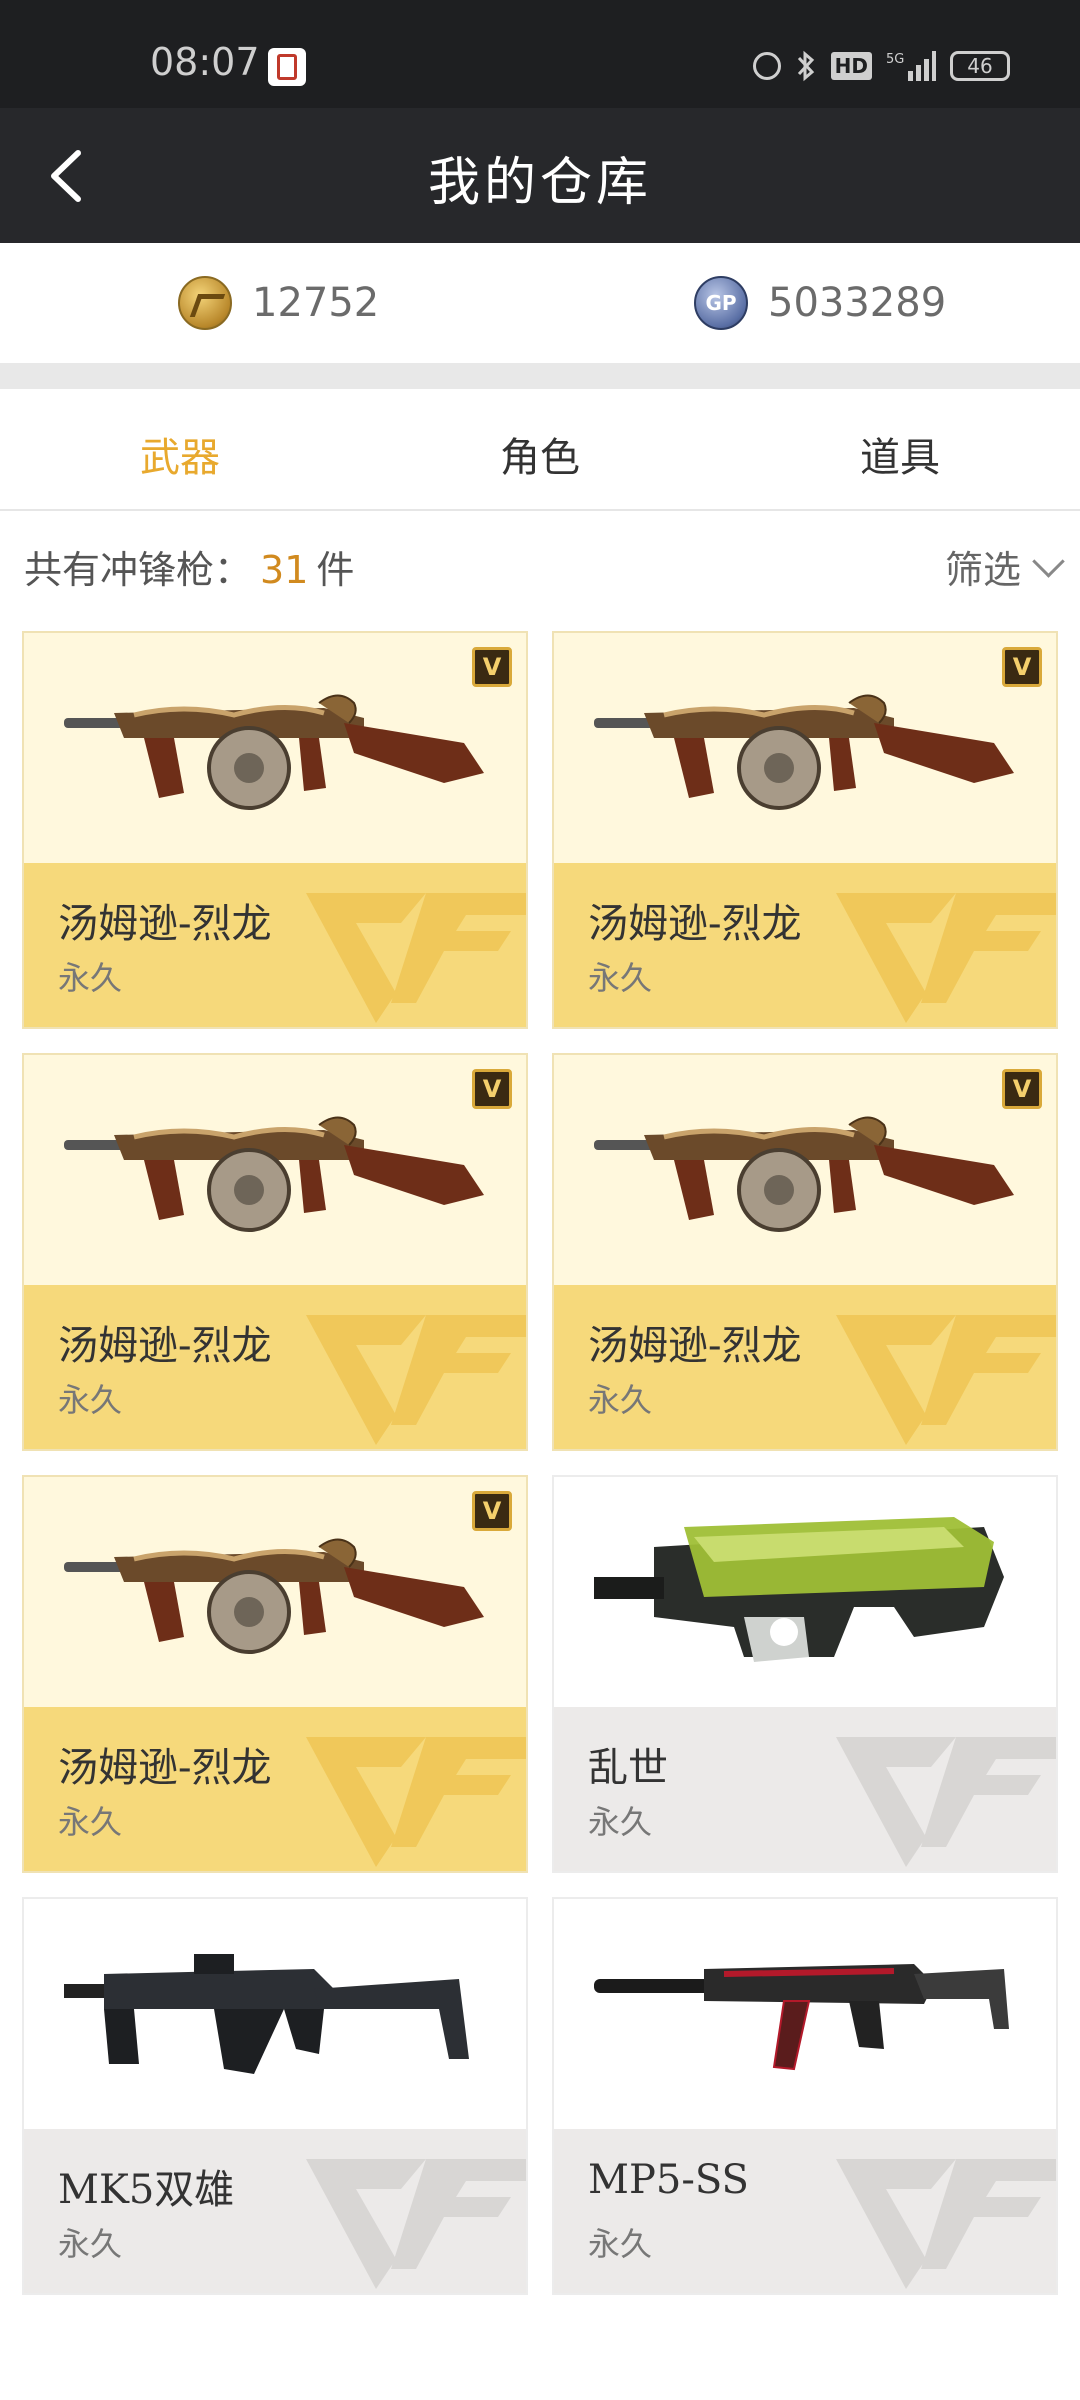 Image resolution: width=1080 pixels, height=2400 pixels. Describe the element at coordinates (900, 454) in the screenshot. I see `tab-items: 道具` at that location.